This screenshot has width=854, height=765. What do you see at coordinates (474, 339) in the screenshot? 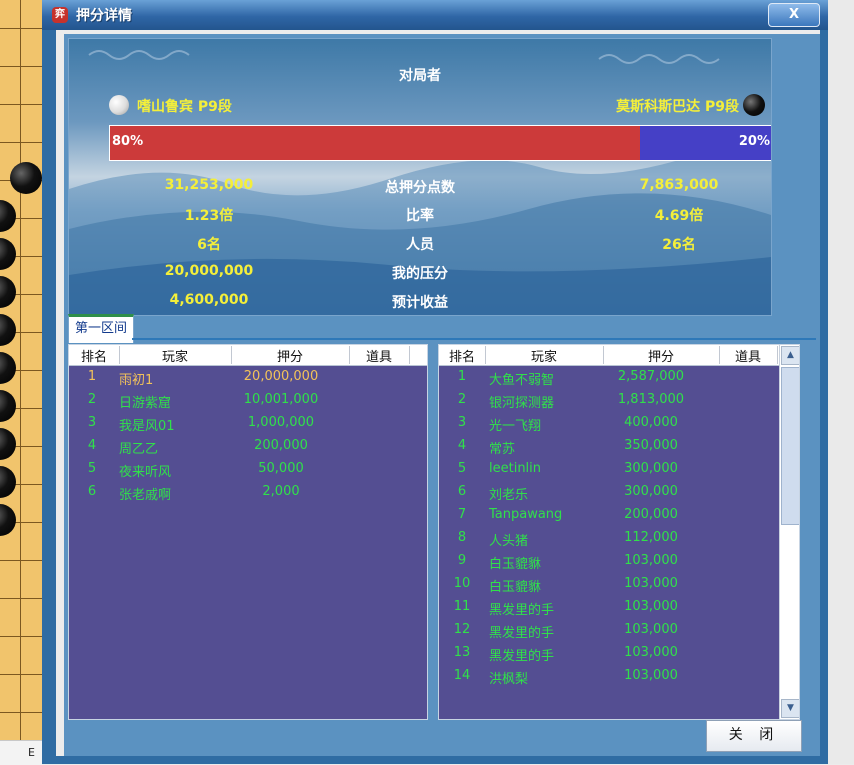
I see `tab-underline` at bounding box center [474, 339].